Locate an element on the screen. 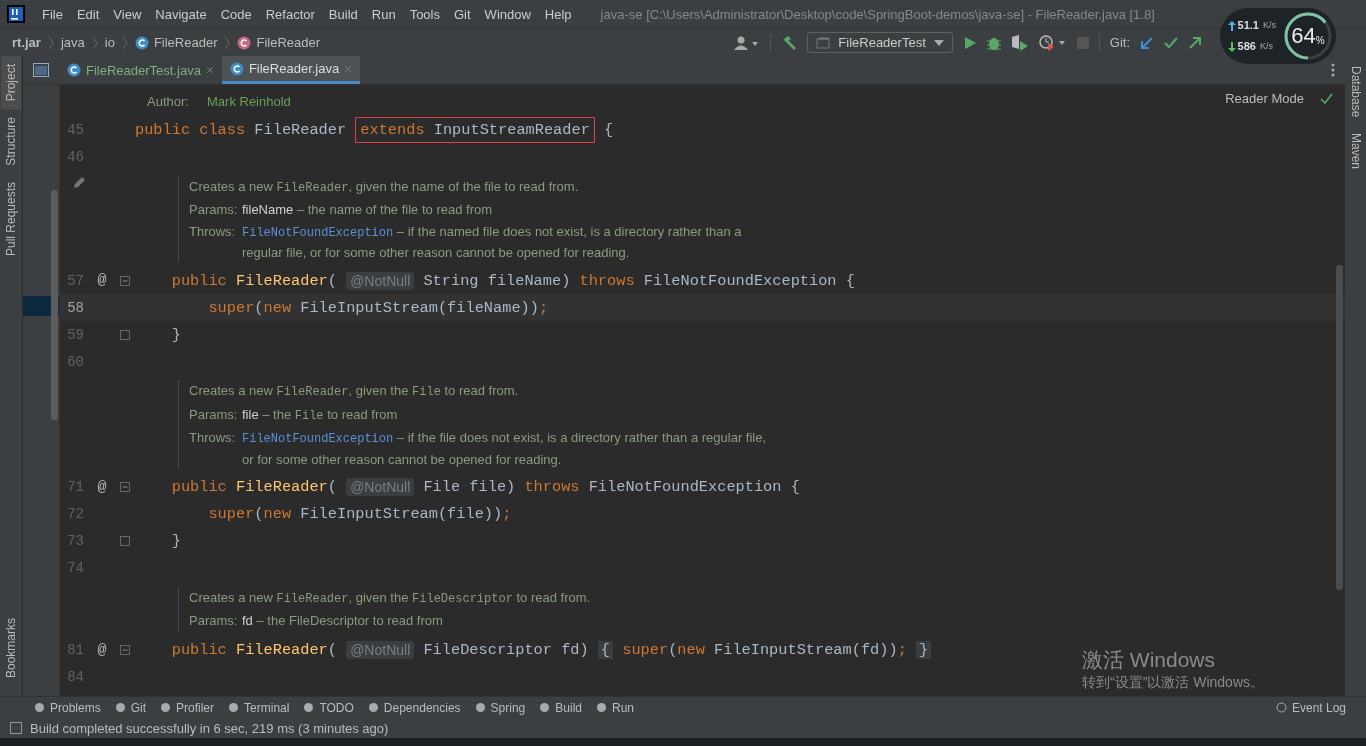 The image size is (1366, 746). menu-item: File is located at coordinates (52, 14).